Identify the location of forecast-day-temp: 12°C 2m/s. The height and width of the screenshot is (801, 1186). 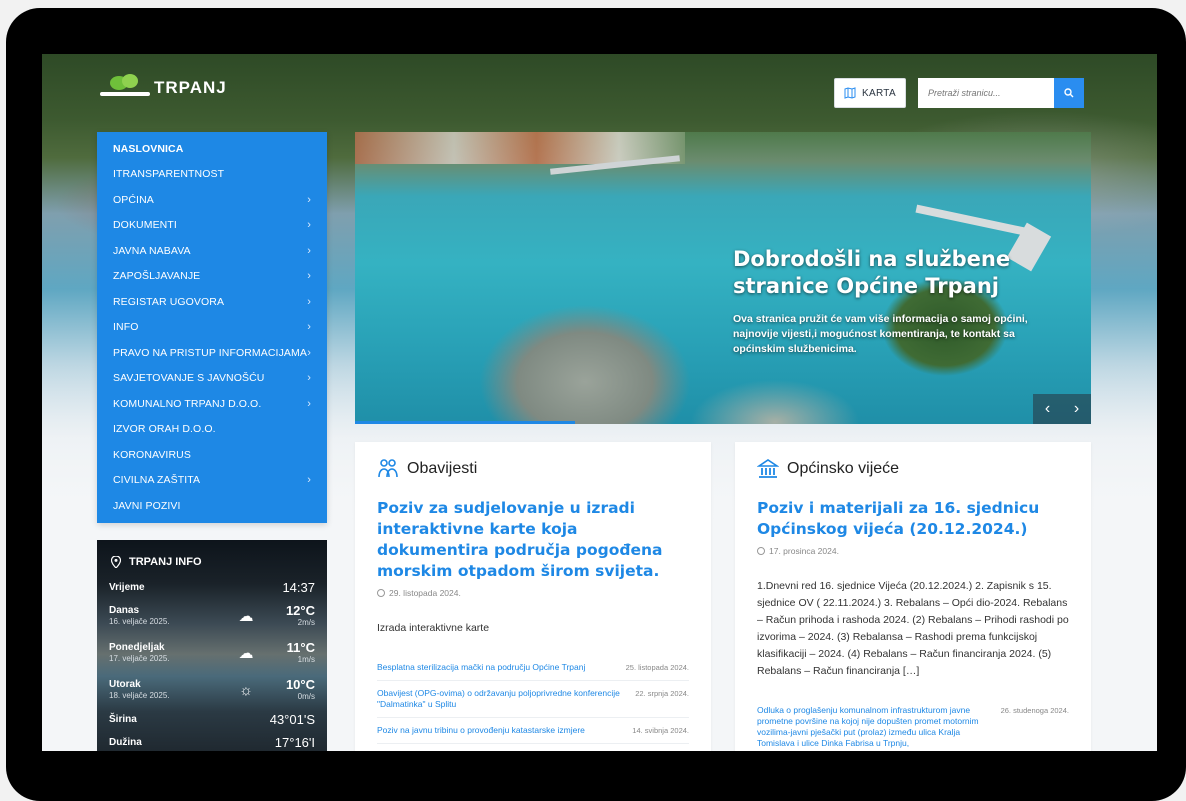
(293, 616).